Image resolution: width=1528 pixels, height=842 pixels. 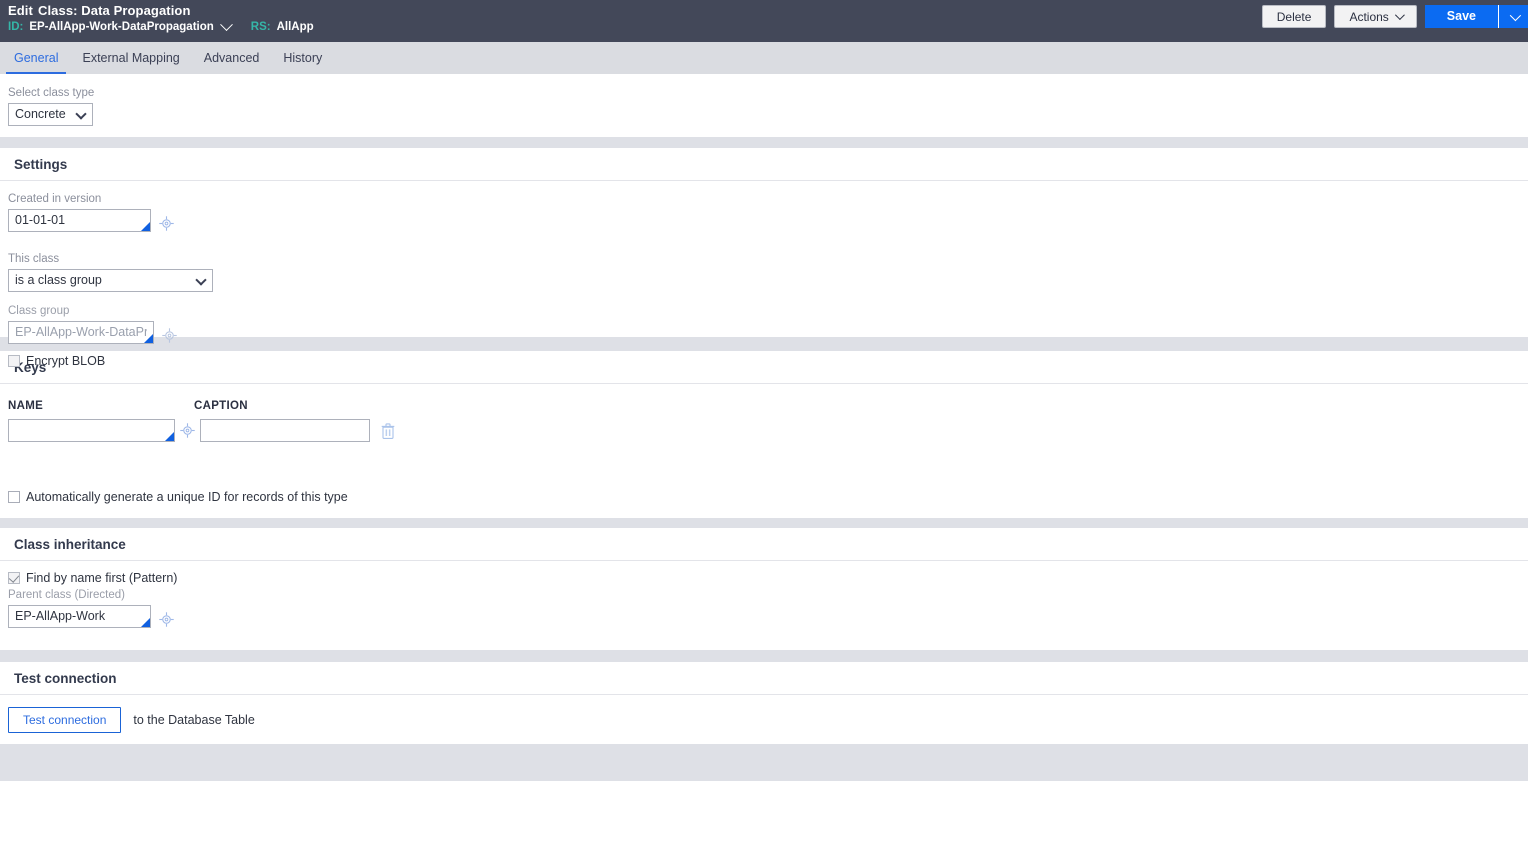 I want to click on created-in-version-crosshair-icon, so click(x=166, y=223).